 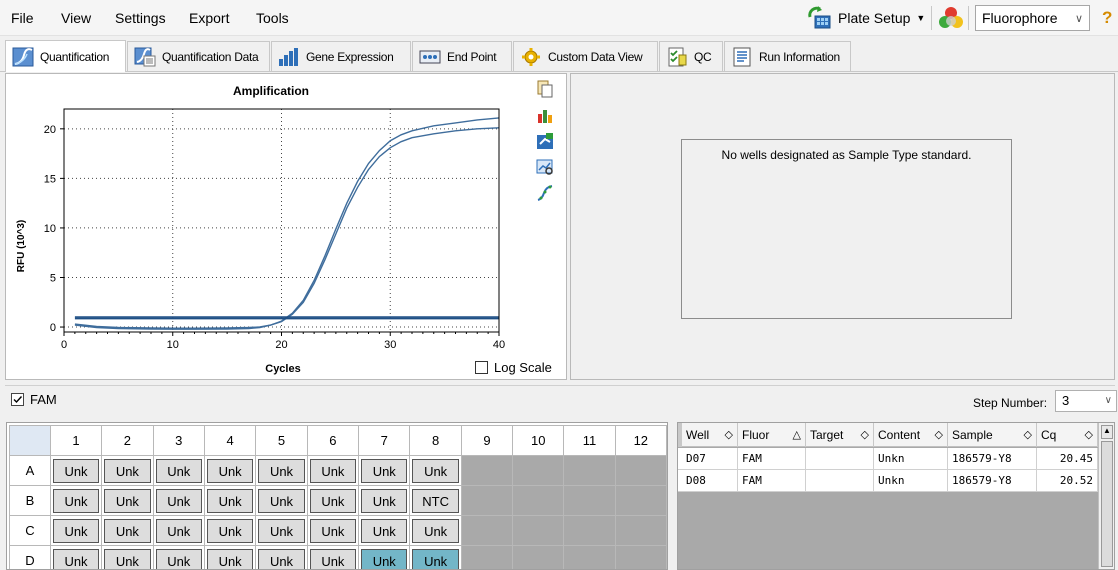 I want to click on plate-well: NTC, so click(x=435, y=500).